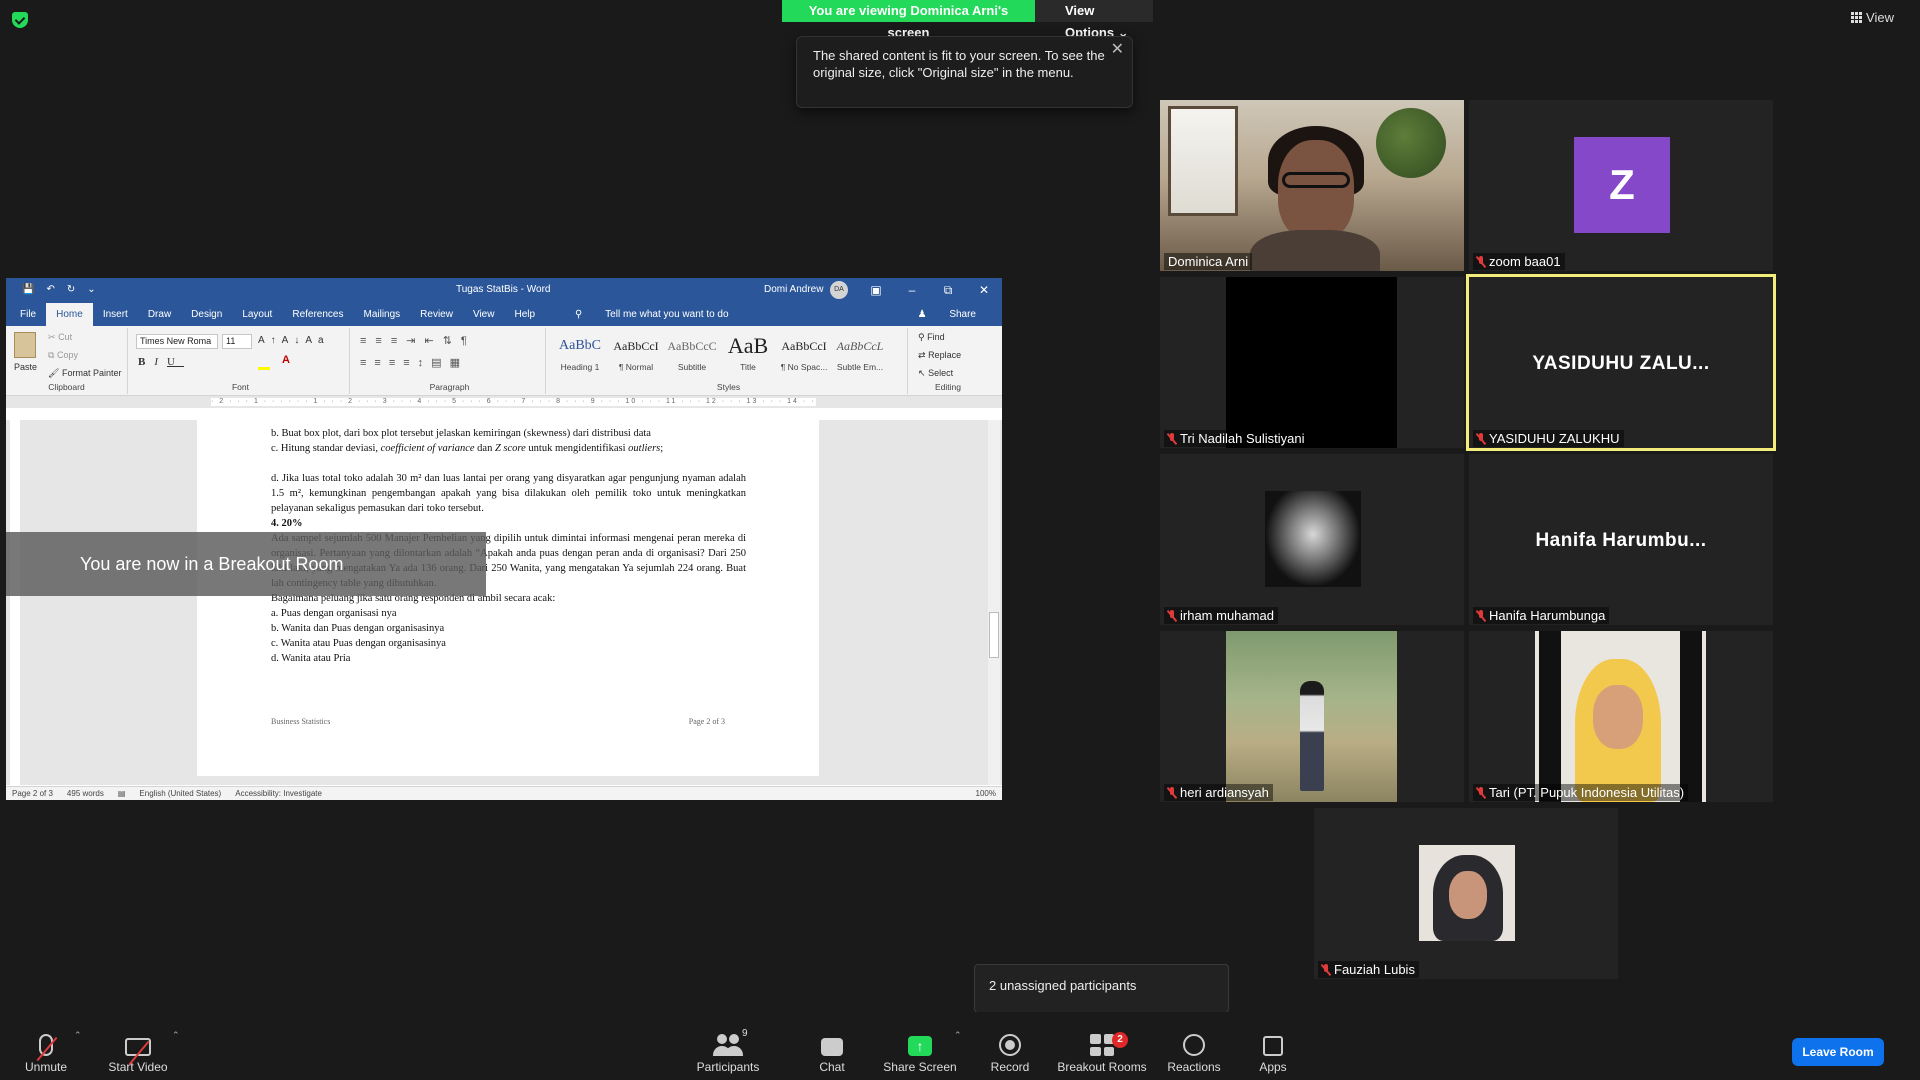 Image resolution: width=1920 pixels, height=1080 pixels. Describe the element at coordinates (161, 362) in the screenshot. I see `bold-italic-underline-icons: BIU` at that location.